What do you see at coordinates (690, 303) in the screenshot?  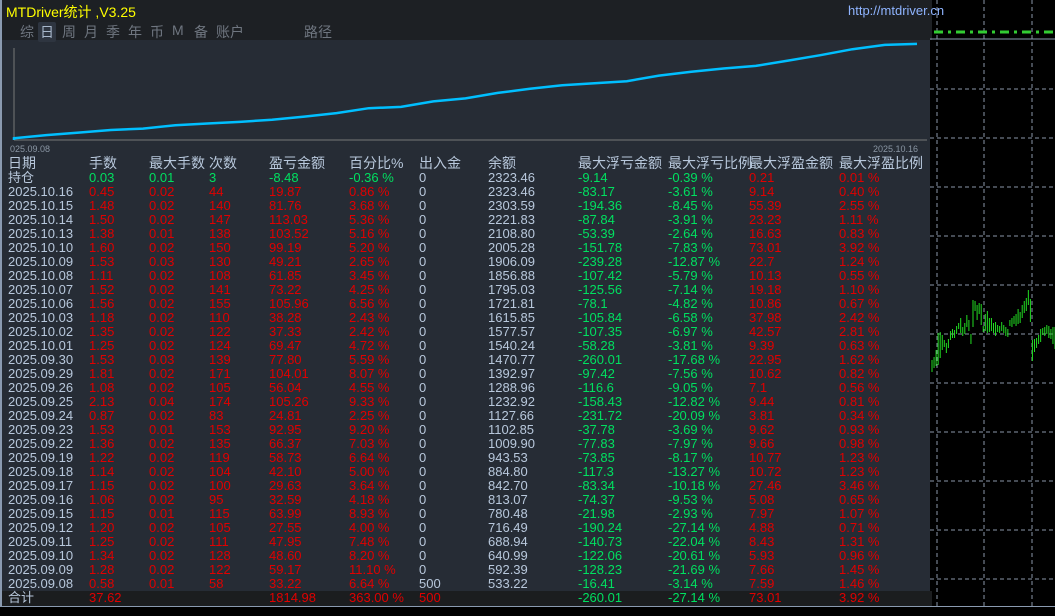 I see `cell-9: -4.82 %` at bounding box center [690, 303].